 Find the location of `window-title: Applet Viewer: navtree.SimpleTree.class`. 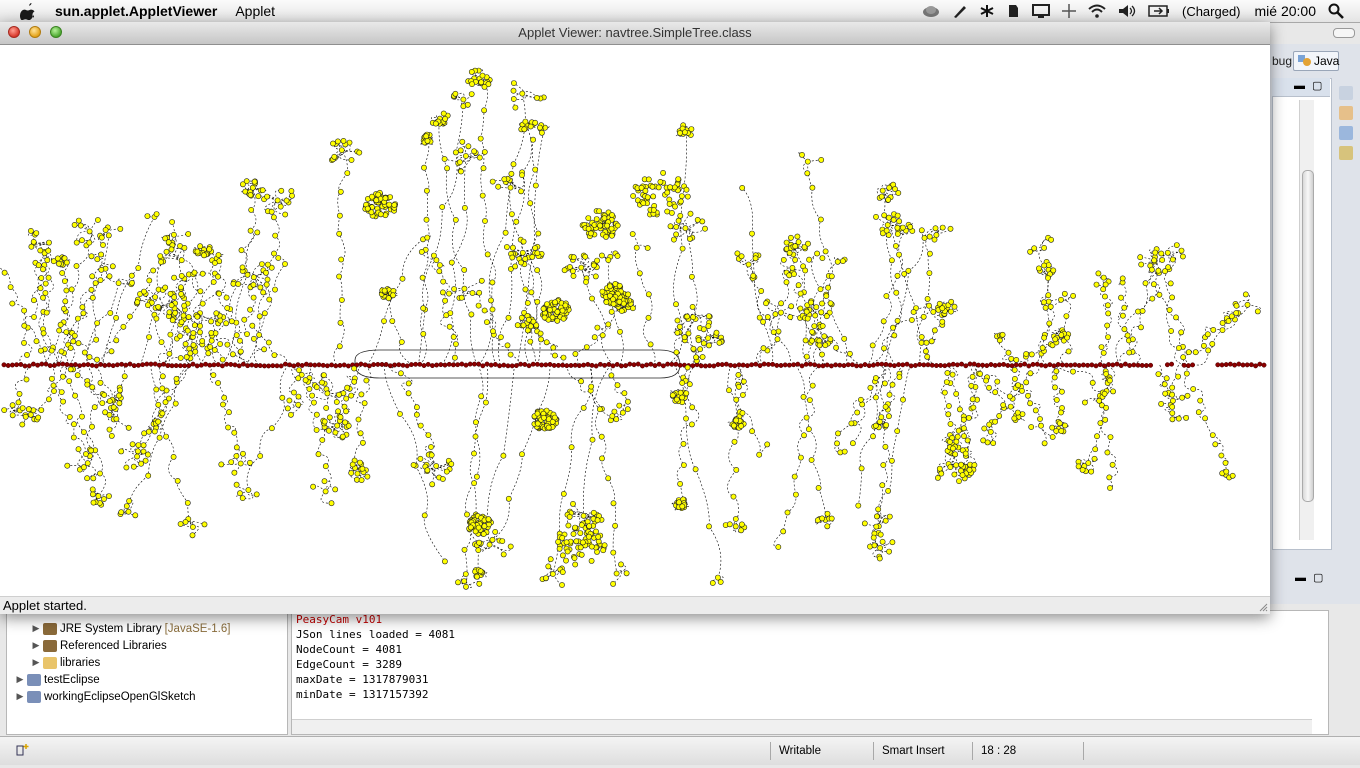

window-title: Applet Viewer: navtree.SimpleTree.class is located at coordinates (635, 32).